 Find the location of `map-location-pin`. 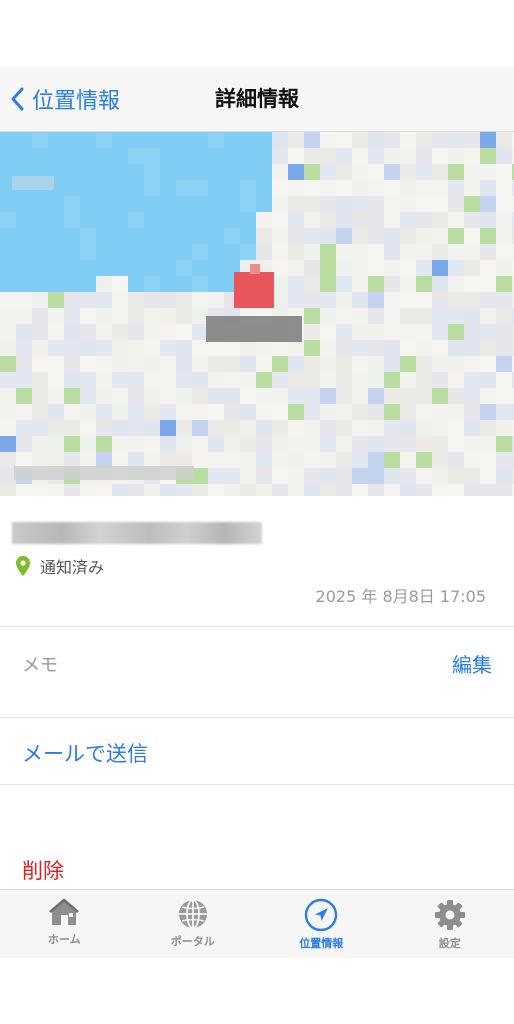

map-location-pin is located at coordinates (254, 290).